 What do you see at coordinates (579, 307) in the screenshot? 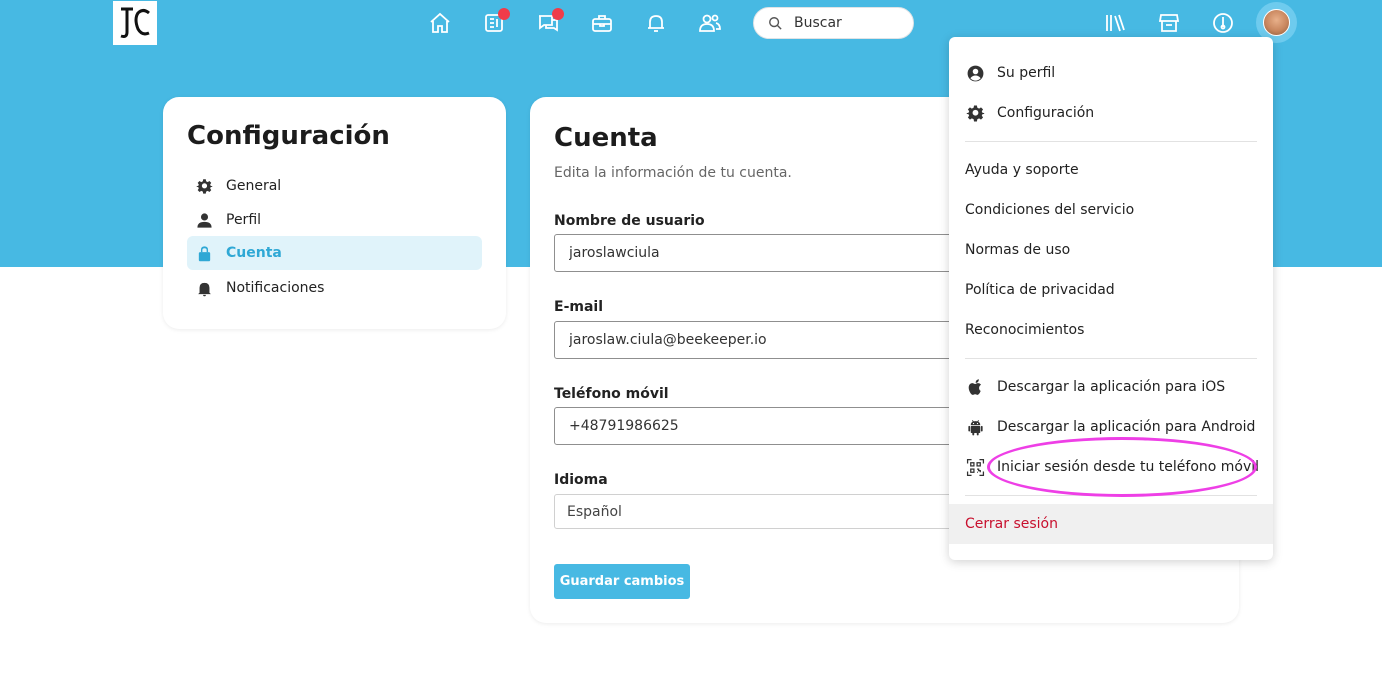
I see `email-label: E-mail` at bounding box center [579, 307].